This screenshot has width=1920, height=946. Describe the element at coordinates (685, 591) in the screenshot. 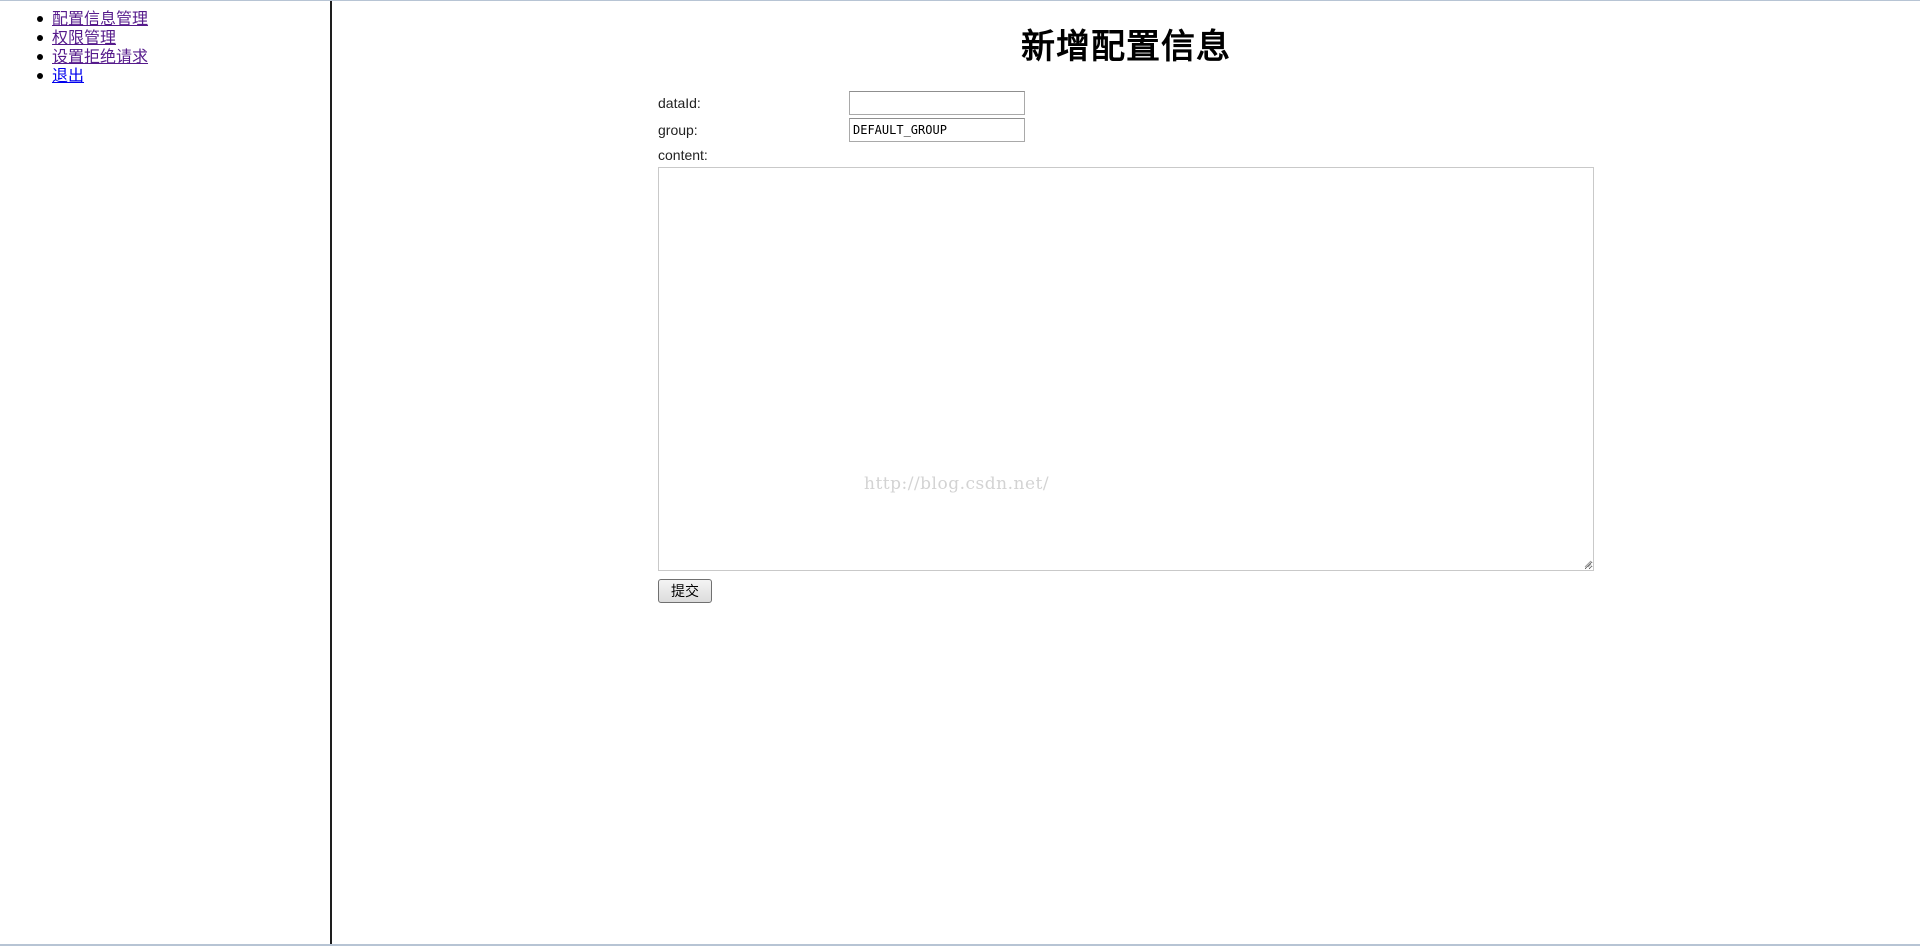

I see `submit-button: 提交` at that location.